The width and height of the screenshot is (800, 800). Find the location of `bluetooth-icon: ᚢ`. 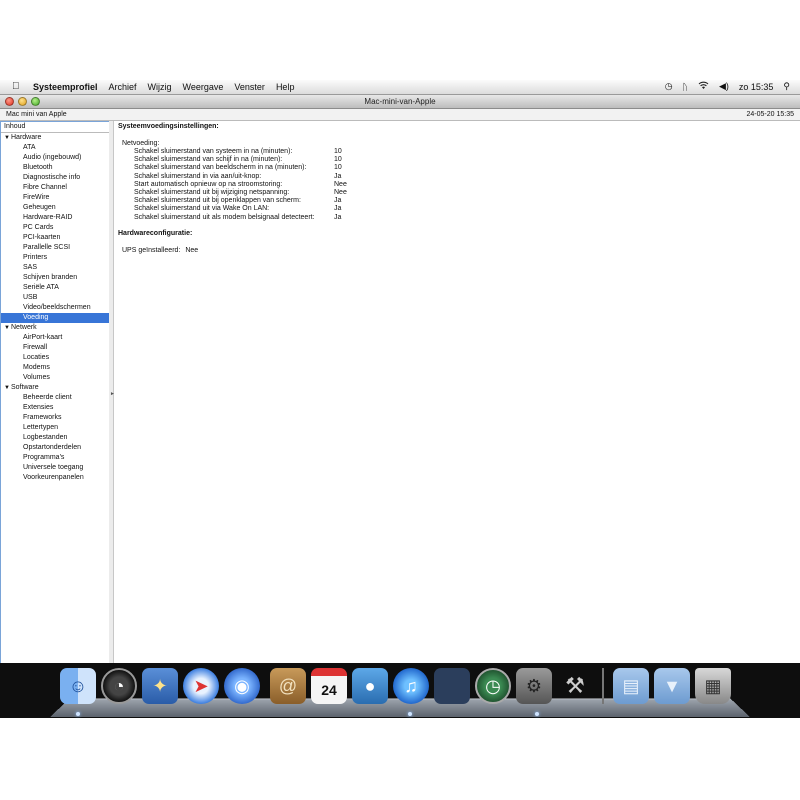

bluetooth-icon: ᚢ is located at coordinates (685, 87).